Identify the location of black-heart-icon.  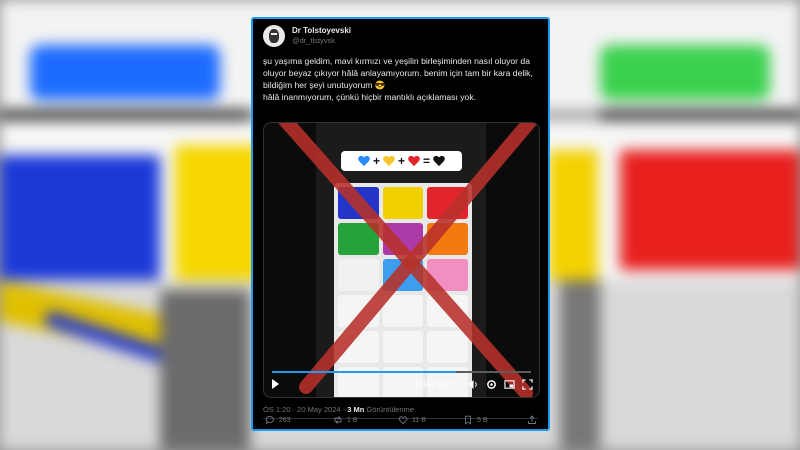
(439, 161).